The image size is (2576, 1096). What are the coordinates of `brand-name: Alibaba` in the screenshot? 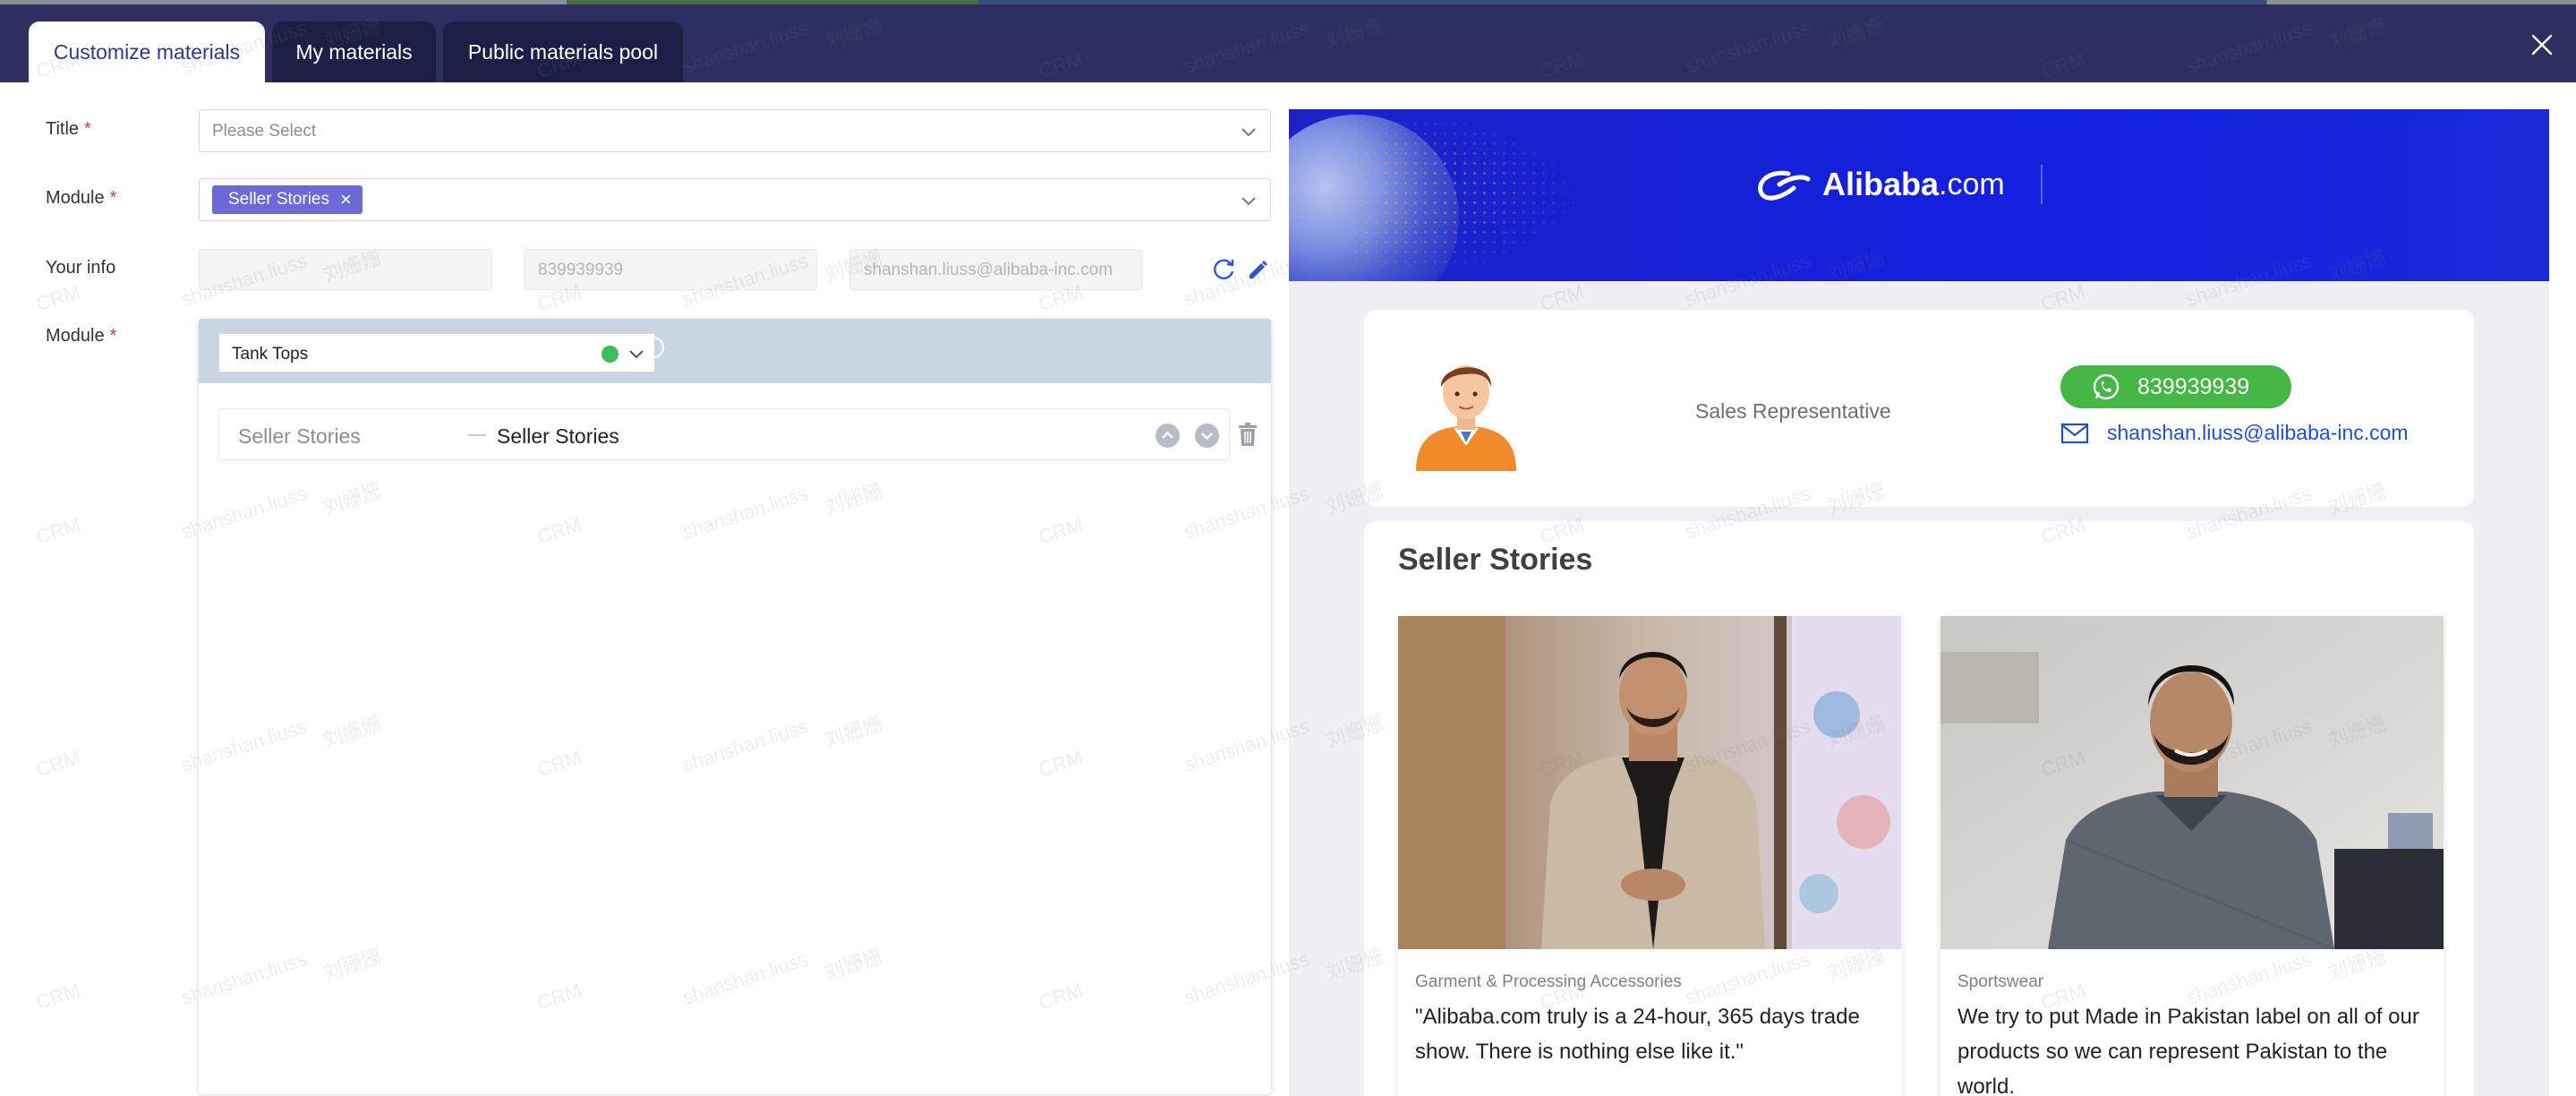 It's located at (1881, 184).